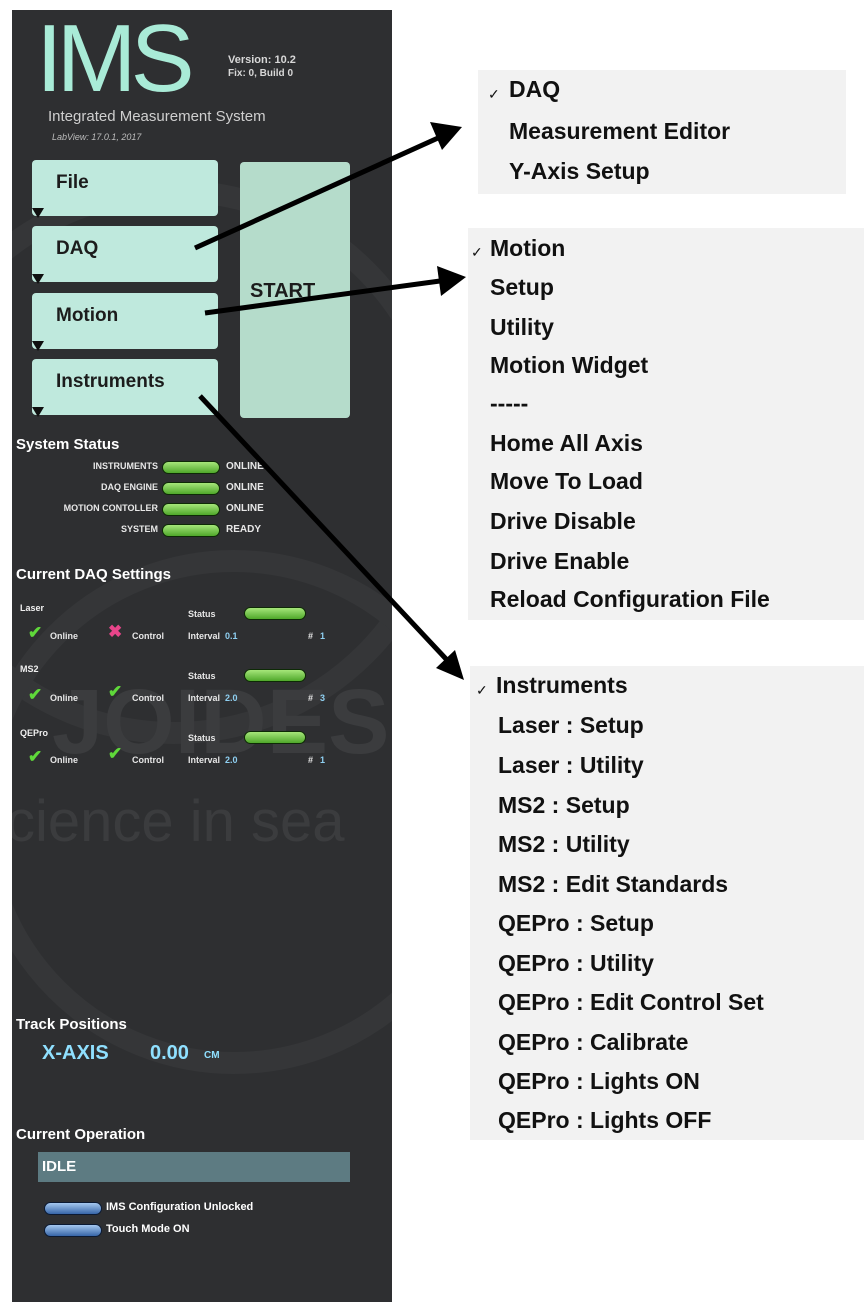  What do you see at coordinates (322, 297) in the screenshot?
I see `arrow-motion-line` at bounding box center [322, 297].